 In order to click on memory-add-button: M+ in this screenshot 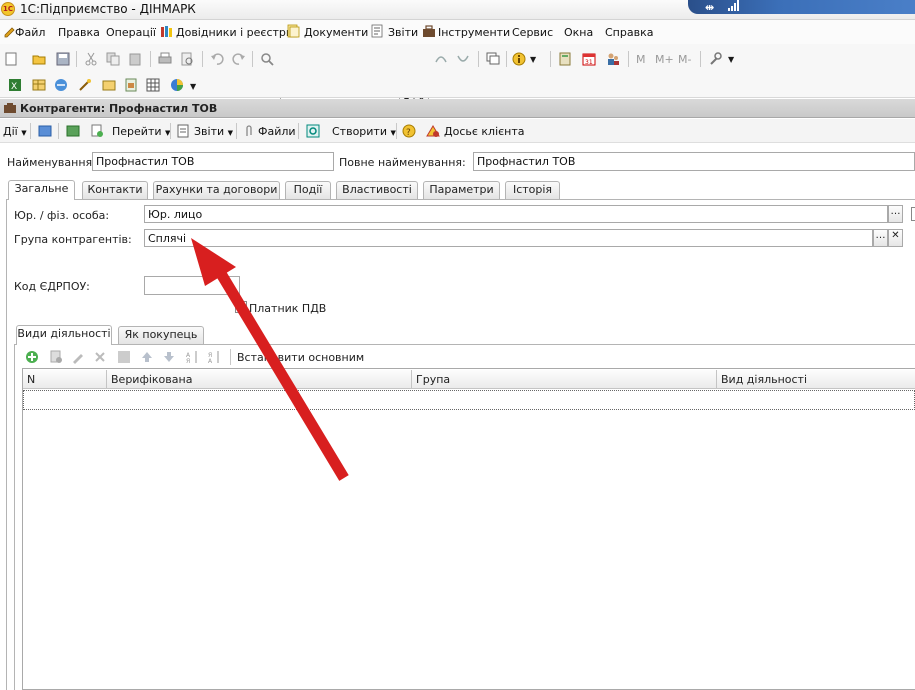, I will do `click(664, 59)`.